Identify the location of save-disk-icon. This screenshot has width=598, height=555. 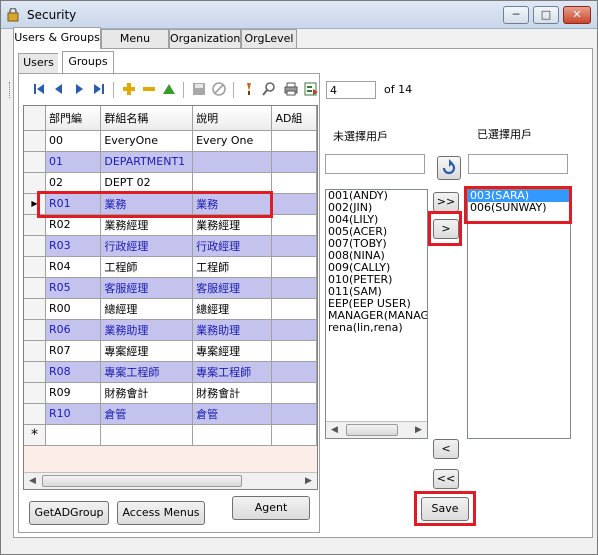
(199, 89).